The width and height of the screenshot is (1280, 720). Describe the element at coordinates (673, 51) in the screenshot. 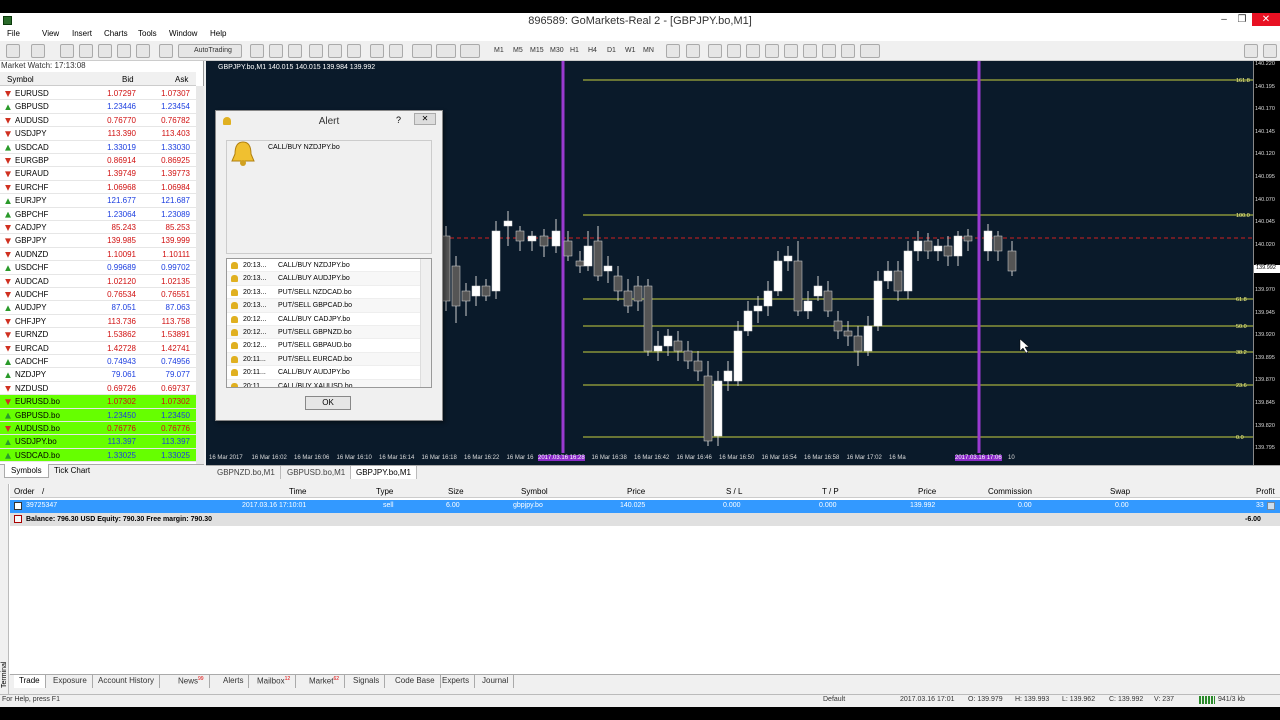

I see `cursor-icon` at that location.